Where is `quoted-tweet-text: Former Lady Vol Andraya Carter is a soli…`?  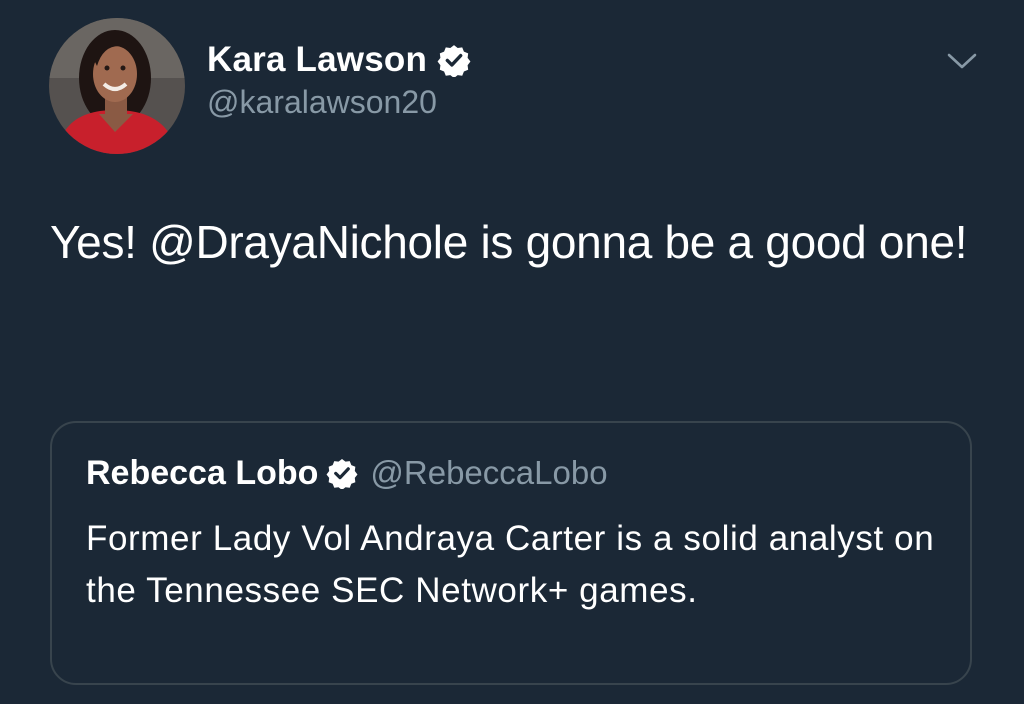 quoted-tweet-text: Former Lady Vol Andraya Carter is a soli… is located at coordinates (510, 564).